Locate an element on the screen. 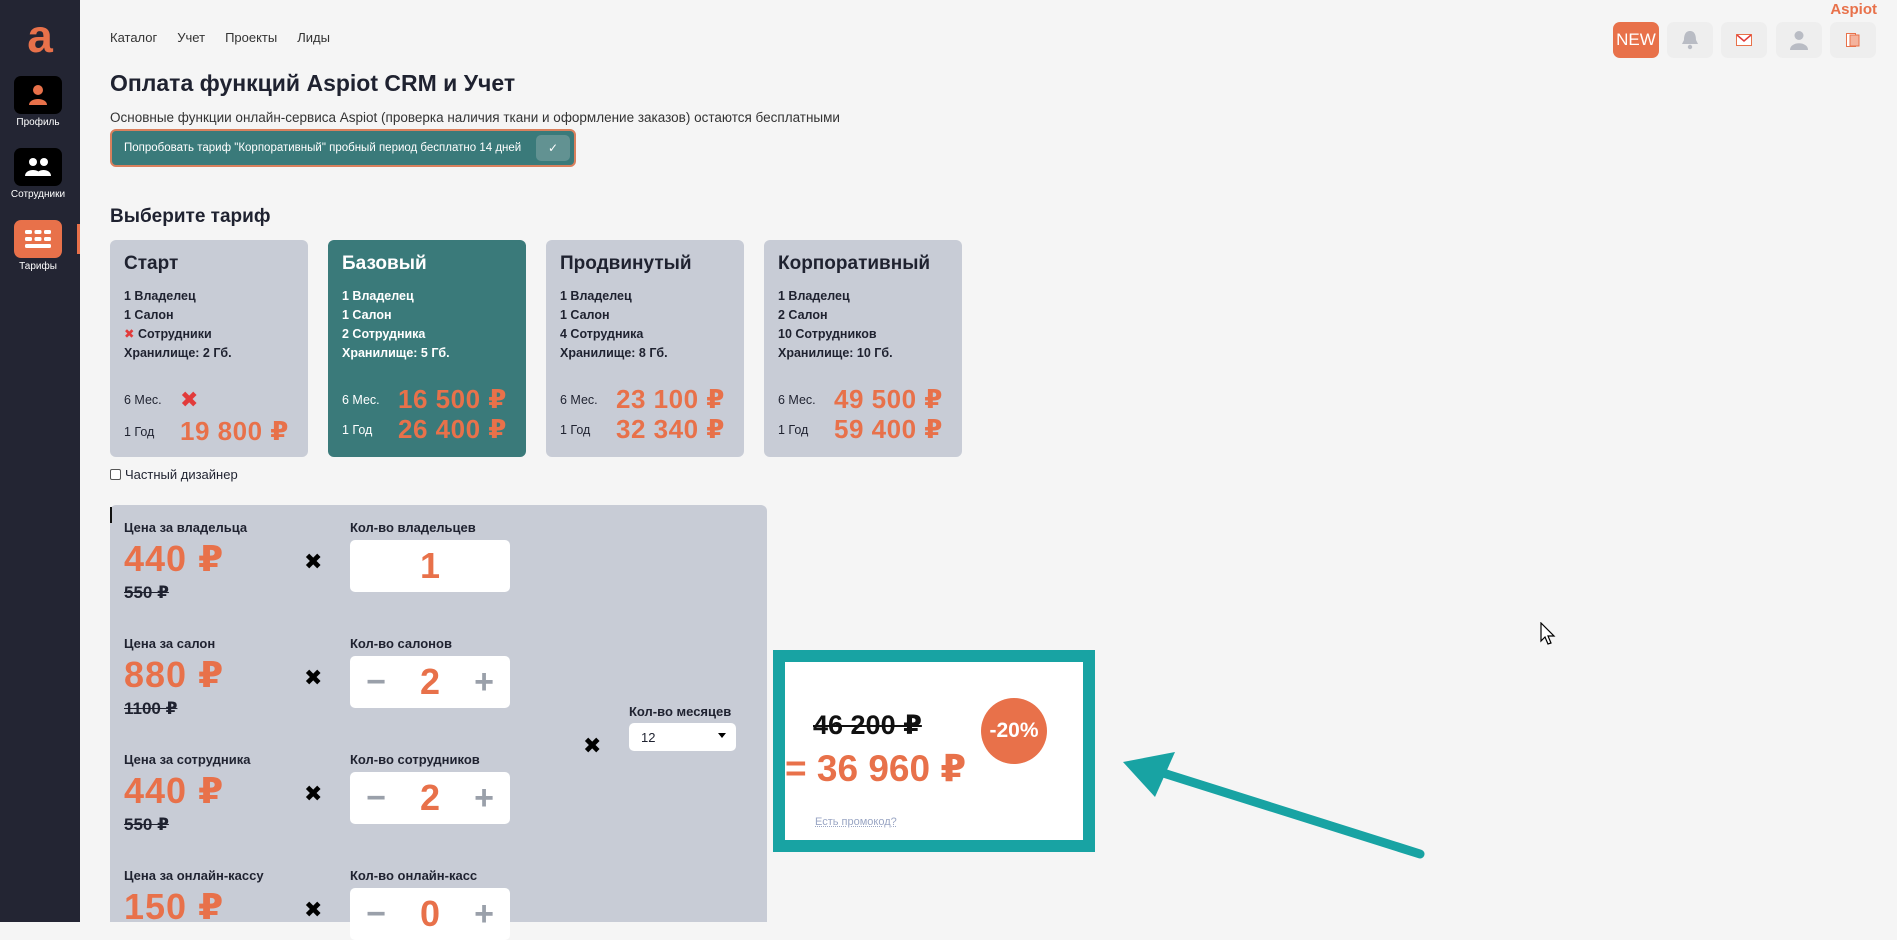 The width and height of the screenshot is (1897, 940). caret-down-icon is located at coordinates (722, 735).